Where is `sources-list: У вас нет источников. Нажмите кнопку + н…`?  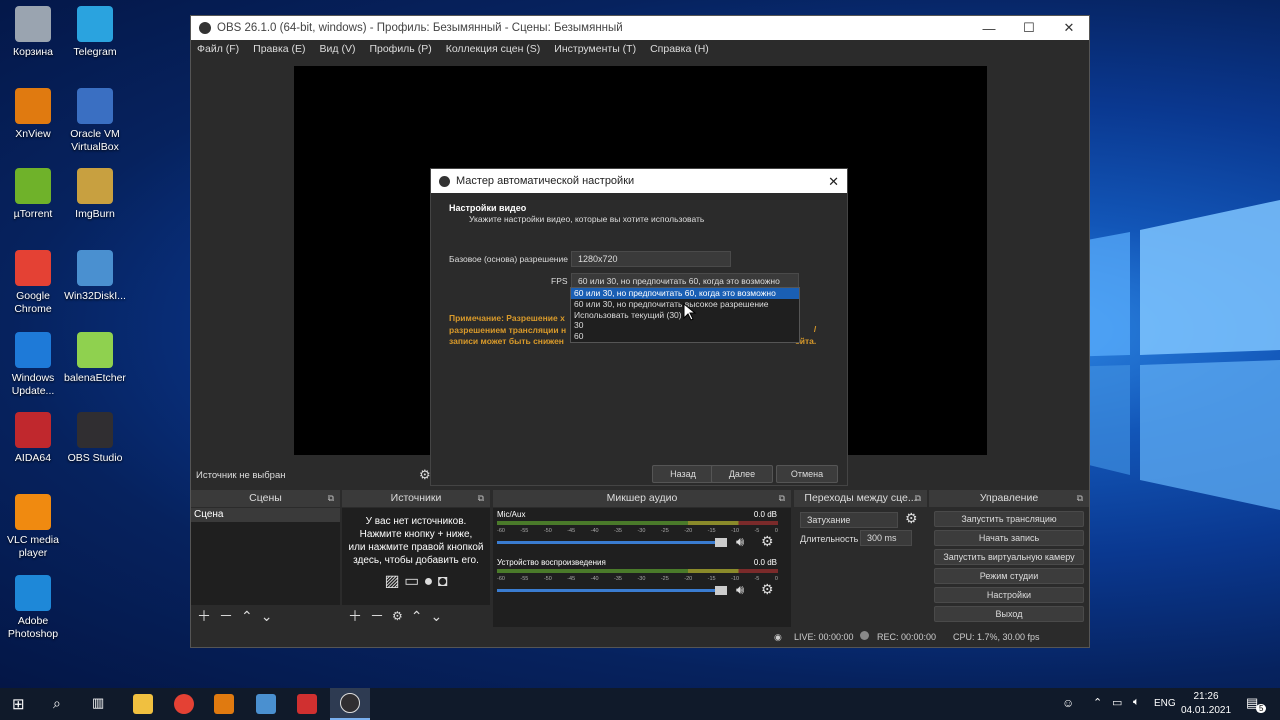 sources-list: У вас нет источников. Нажмите кнопку + н… is located at coordinates (416, 556).